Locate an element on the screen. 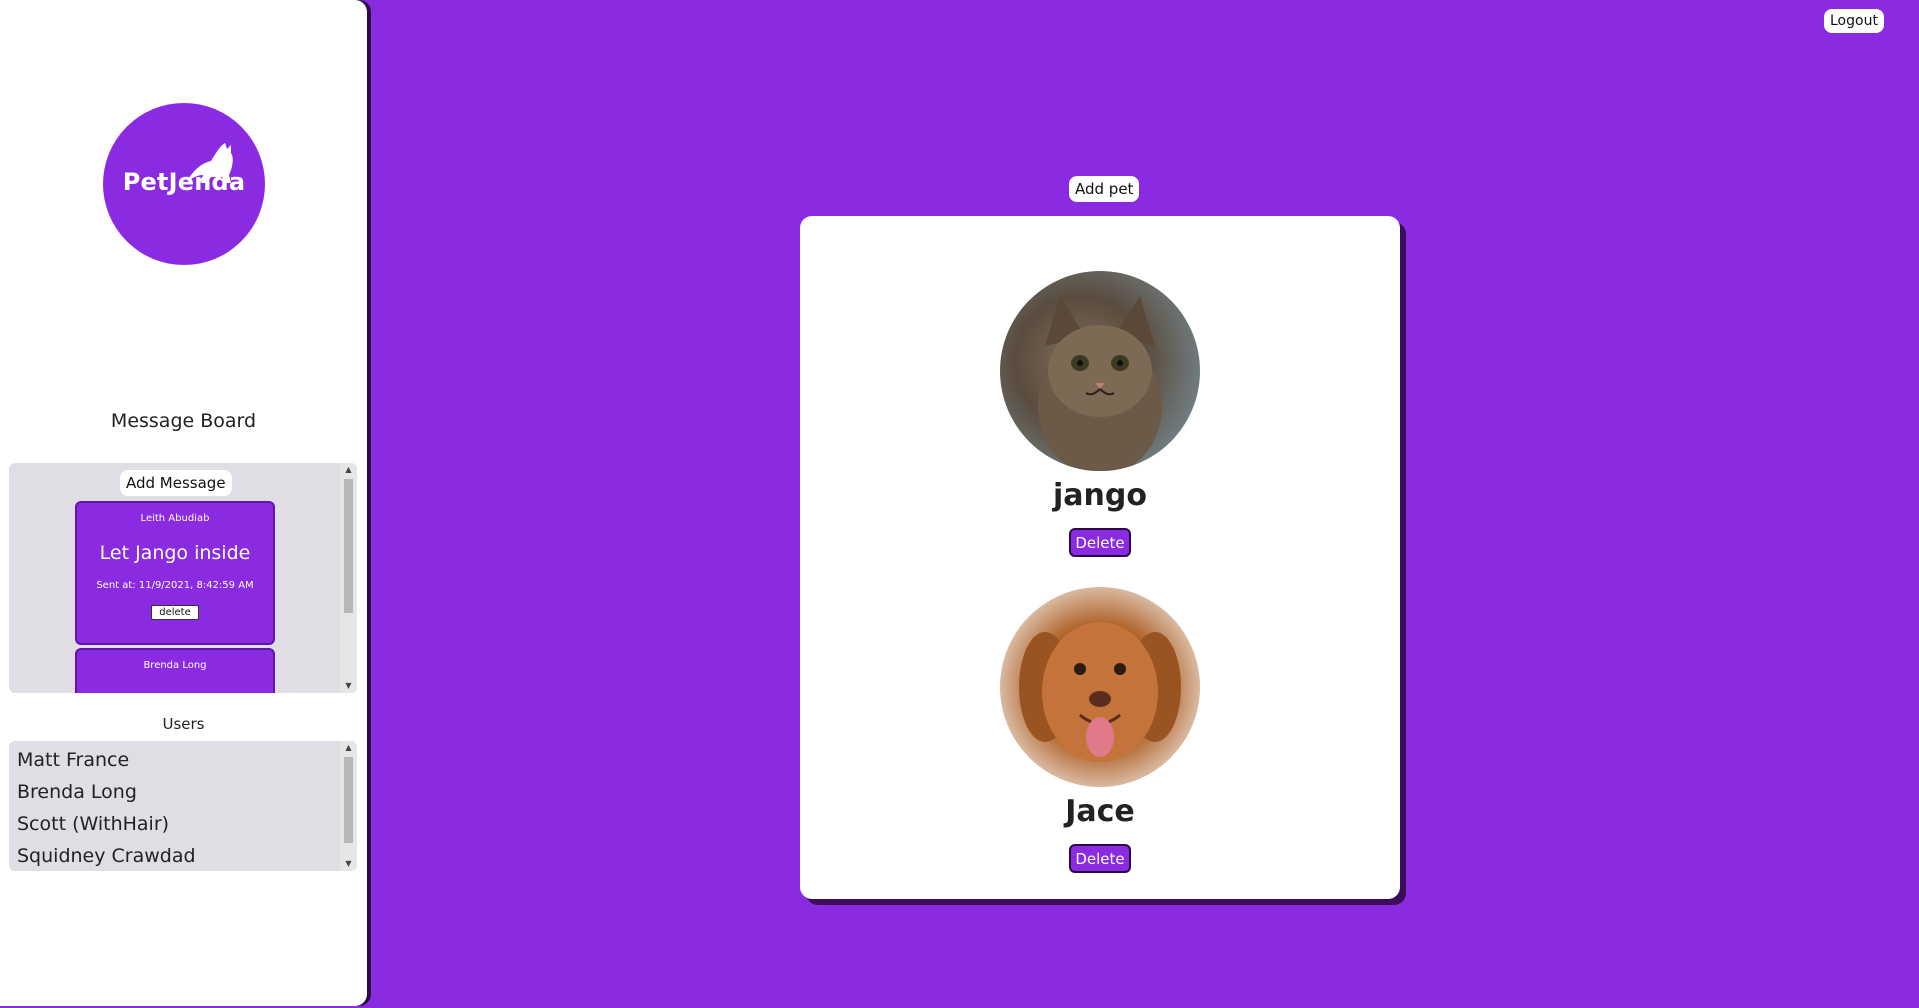 The width and height of the screenshot is (1919, 1008). users-scrollbar: ▲ ▼ is located at coordinates (348, 806).